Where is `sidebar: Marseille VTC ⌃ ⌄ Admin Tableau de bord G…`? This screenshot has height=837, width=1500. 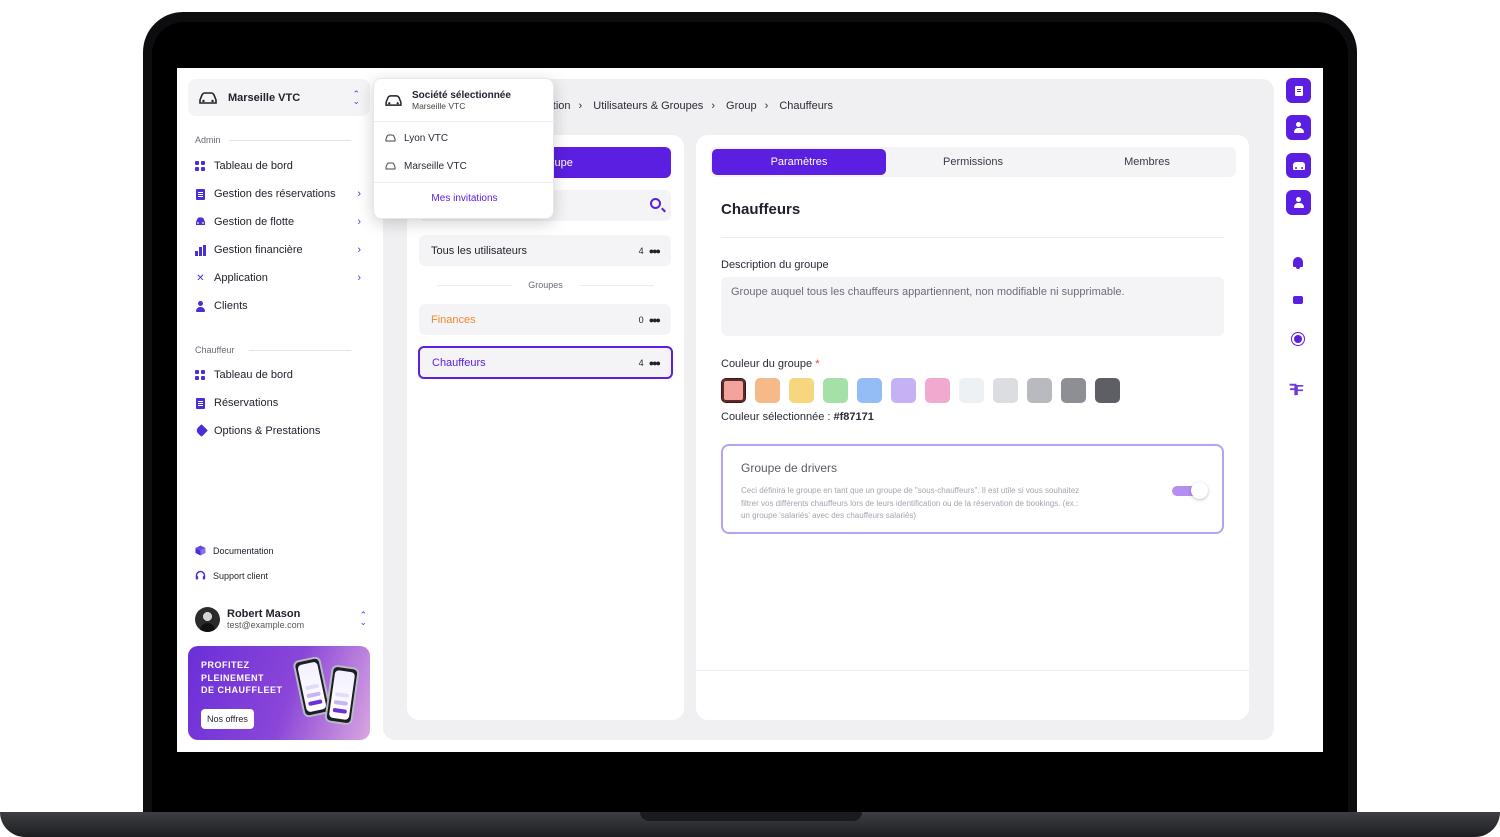
sidebar: Marseille VTC ⌃ ⌄ Admin Tableau de bord G… is located at coordinates (277, 410).